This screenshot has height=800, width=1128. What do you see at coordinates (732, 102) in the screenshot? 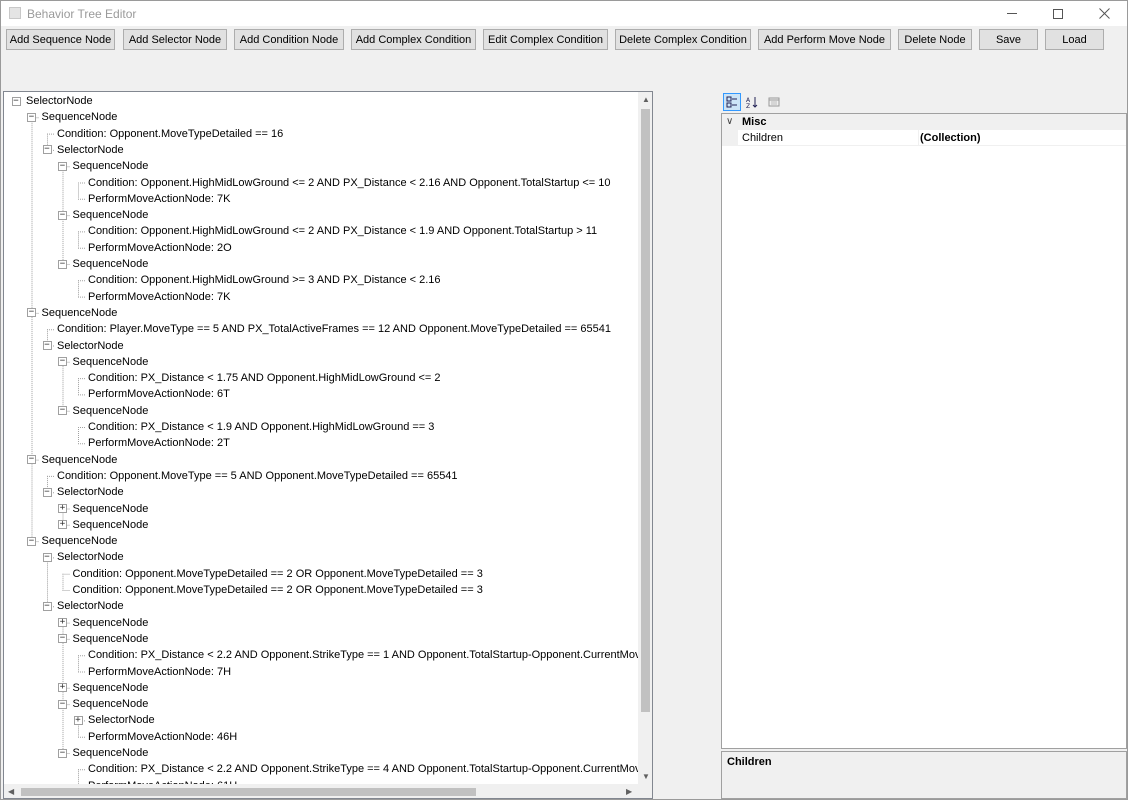
I see `categorized-button` at bounding box center [732, 102].